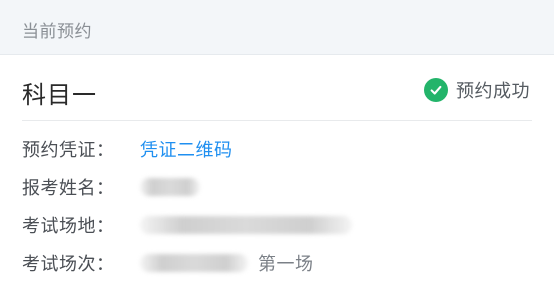 Image resolution: width=554 pixels, height=290 pixels. Describe the element at coordinates (57, 32) in the screenshot. I see `section-title: 当前预约` at that location.